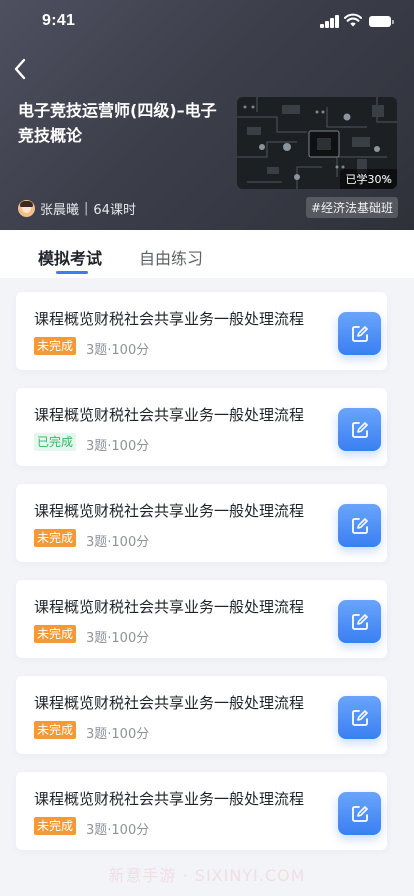 The height and width of the screenshot is (896, 414). I want to click on status-time: 9:41, so click(59, 20).